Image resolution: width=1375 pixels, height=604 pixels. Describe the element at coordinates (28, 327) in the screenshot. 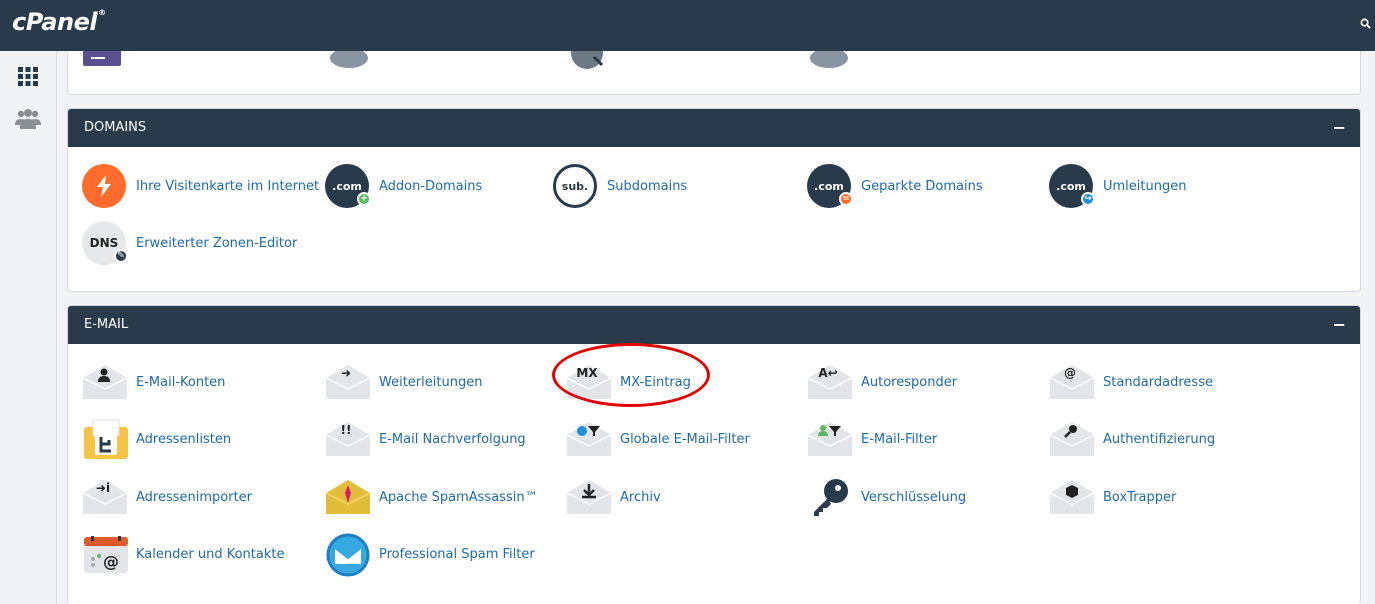

I see `left-sidebar` at that location.